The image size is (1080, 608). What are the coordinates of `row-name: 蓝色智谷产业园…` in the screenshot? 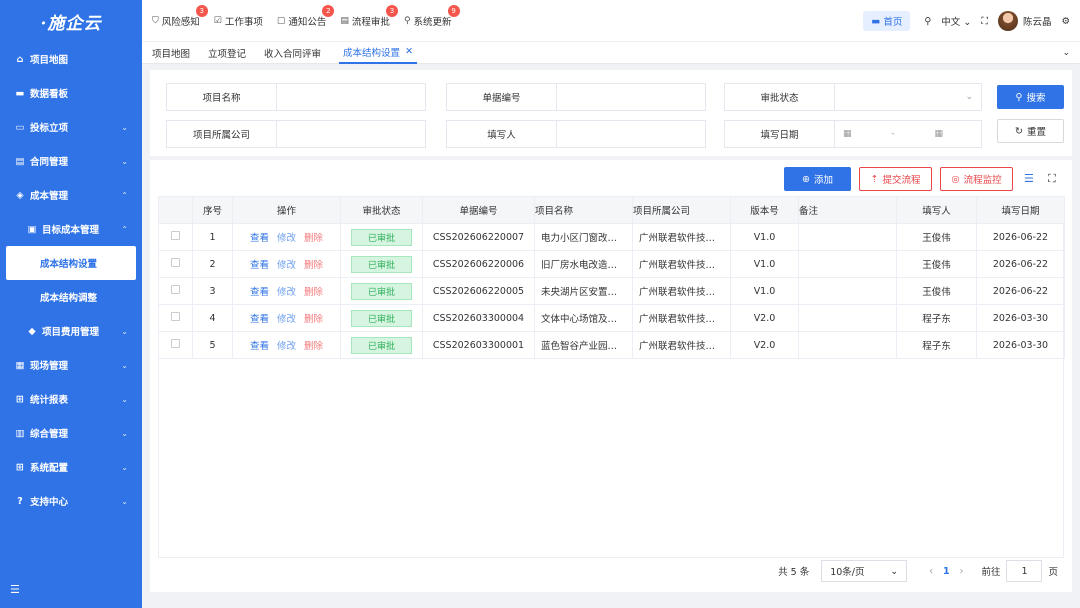 It's located at (583, 345).